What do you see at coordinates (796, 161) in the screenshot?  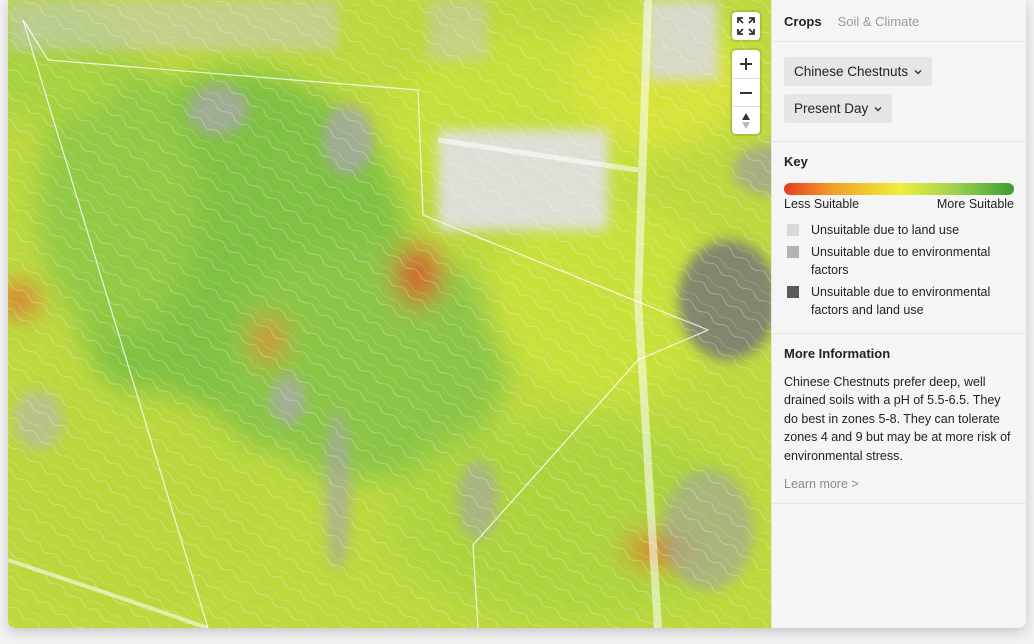 I see `key-title: Key` at bounding box center [796, 161].